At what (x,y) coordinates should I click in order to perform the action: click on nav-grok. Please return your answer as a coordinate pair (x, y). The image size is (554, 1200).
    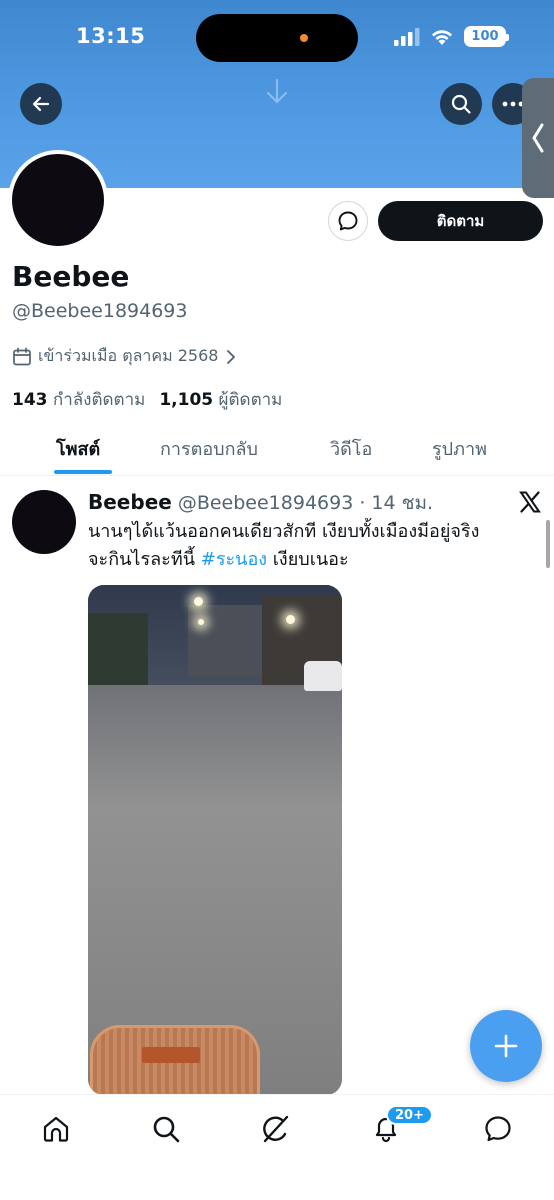
    Looking at the image, I should click on (276, 1129).